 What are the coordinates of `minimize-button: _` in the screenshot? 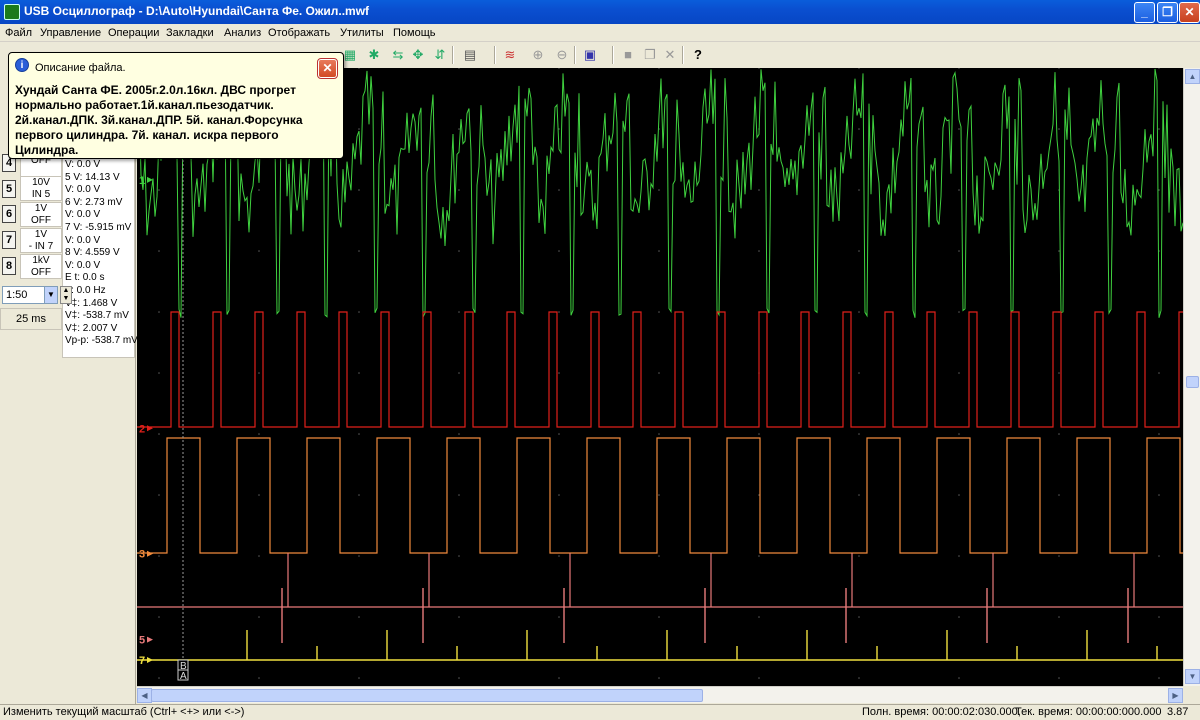 It's located at (1144, 12).